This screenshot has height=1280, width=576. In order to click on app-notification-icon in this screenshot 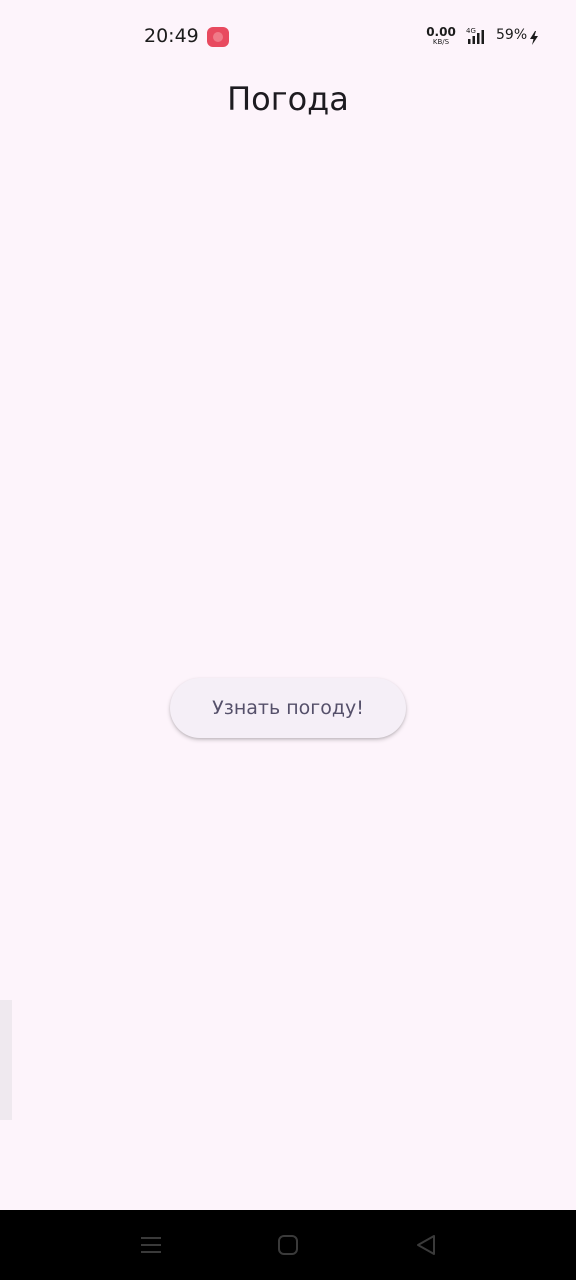, I will do `click(218, 37)`.